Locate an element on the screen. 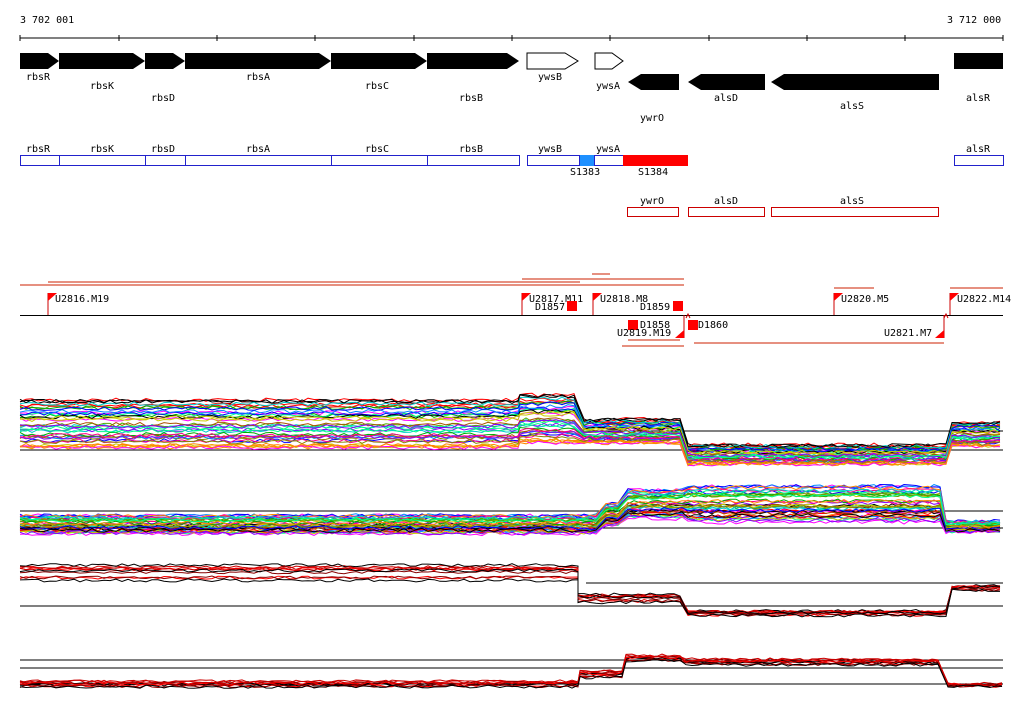 Image resolution: width=1024 pixels, height=714 pixels. site-label: U2821.M7 is located at coordinates (908, 333).